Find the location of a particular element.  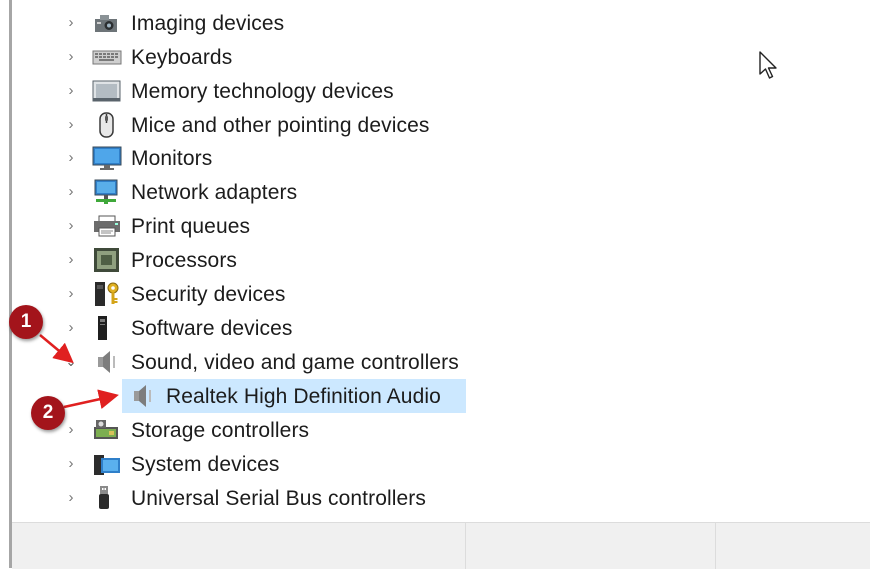

tree-item-label: System devices is located at coordinates (205, 464).